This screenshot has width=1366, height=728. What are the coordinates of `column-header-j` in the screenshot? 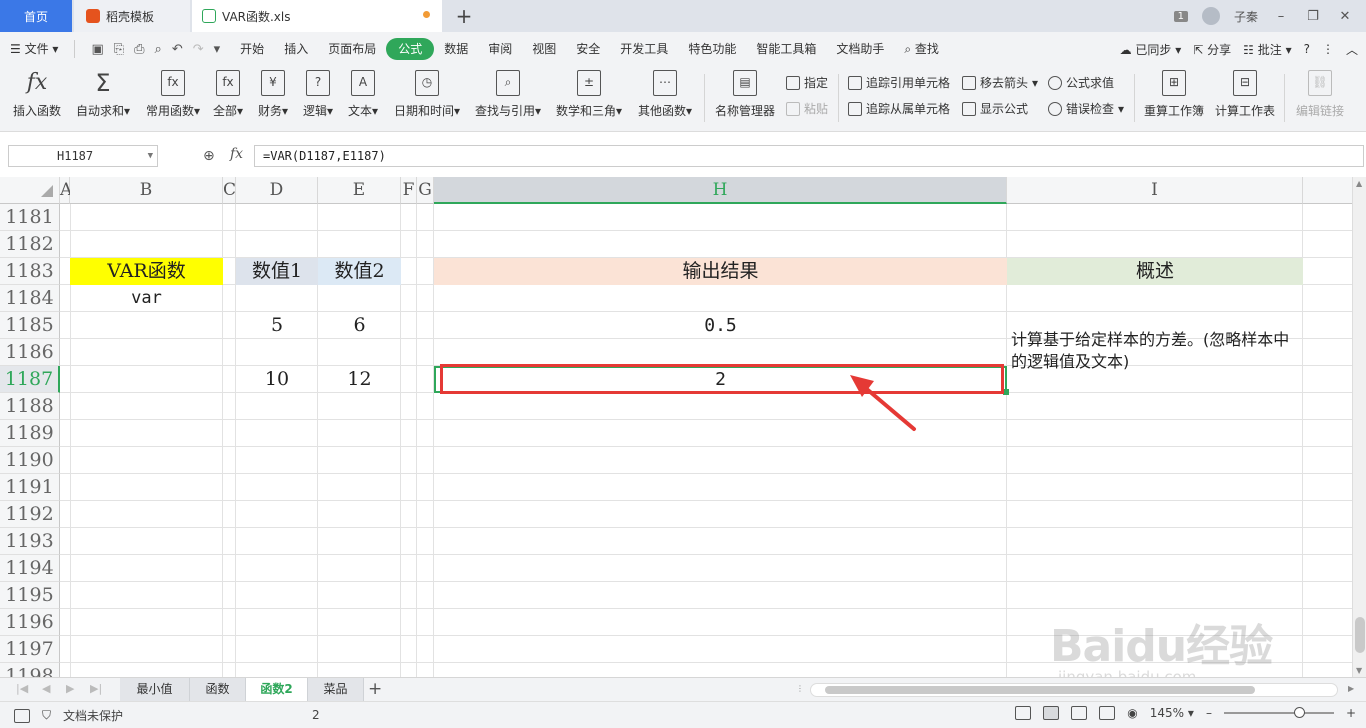 It's located at (1327, 190).